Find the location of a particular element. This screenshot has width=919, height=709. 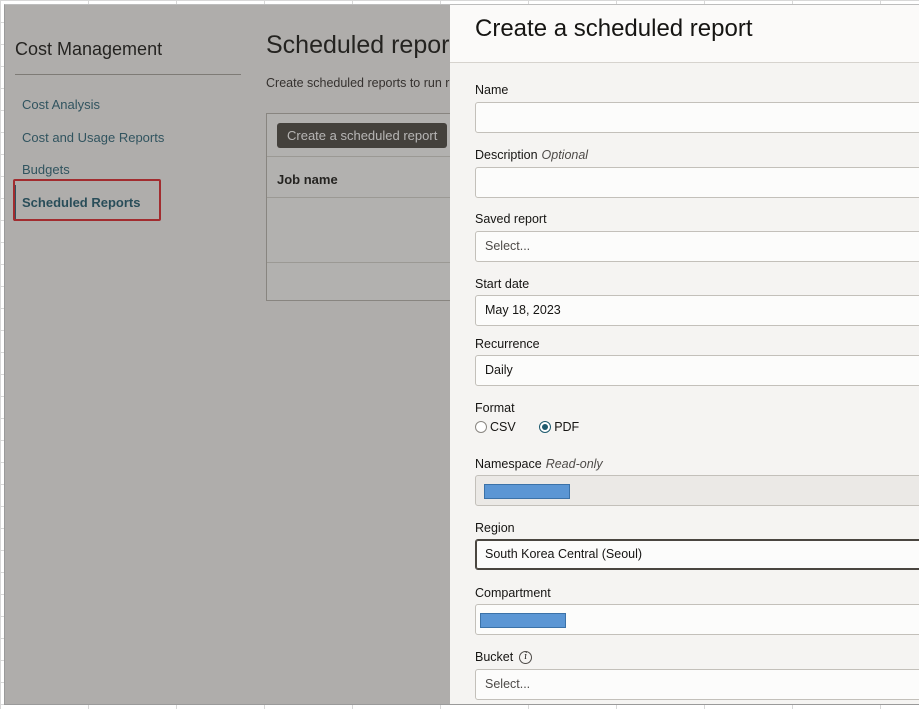

read-only-hint: Read-only is located at coordinates (574, 464).